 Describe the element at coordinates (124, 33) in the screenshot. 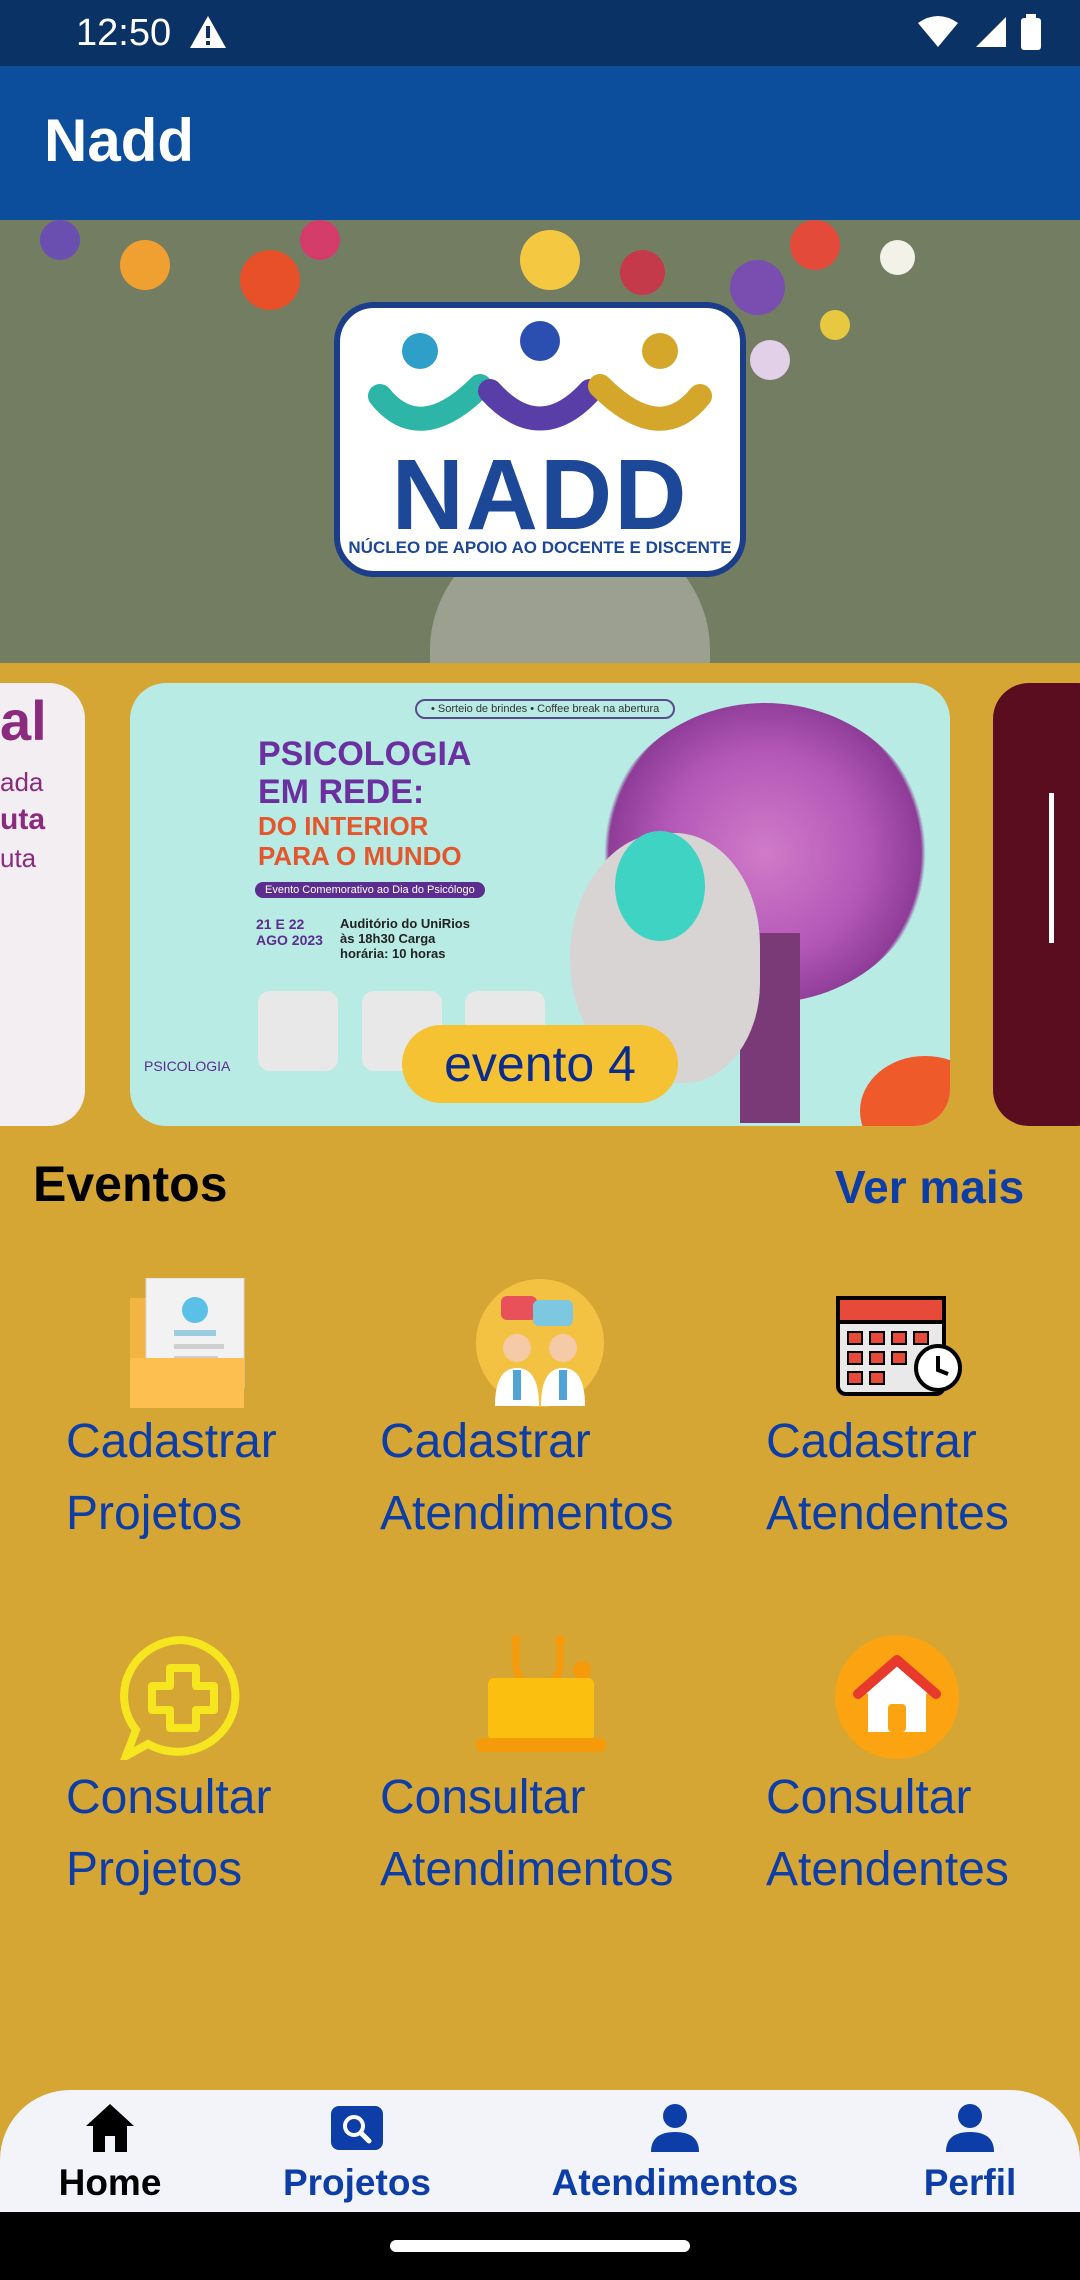

I see `status-time: 12:50` at that location.